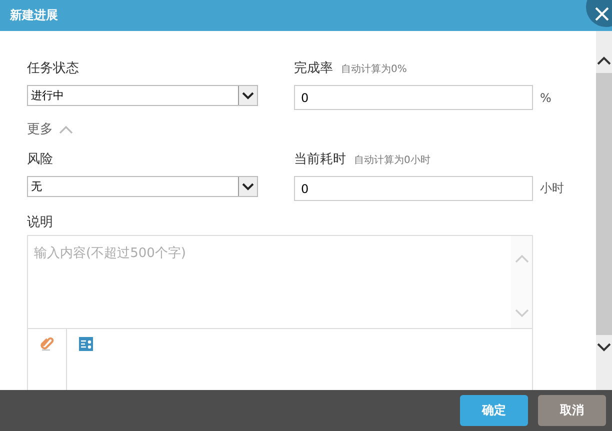 The height and width of the screenshot is (431, 612). What do you see at coordinates (546, 97) in the screenshot?
I see `unit-label: %` at bounding box center [546, 97].